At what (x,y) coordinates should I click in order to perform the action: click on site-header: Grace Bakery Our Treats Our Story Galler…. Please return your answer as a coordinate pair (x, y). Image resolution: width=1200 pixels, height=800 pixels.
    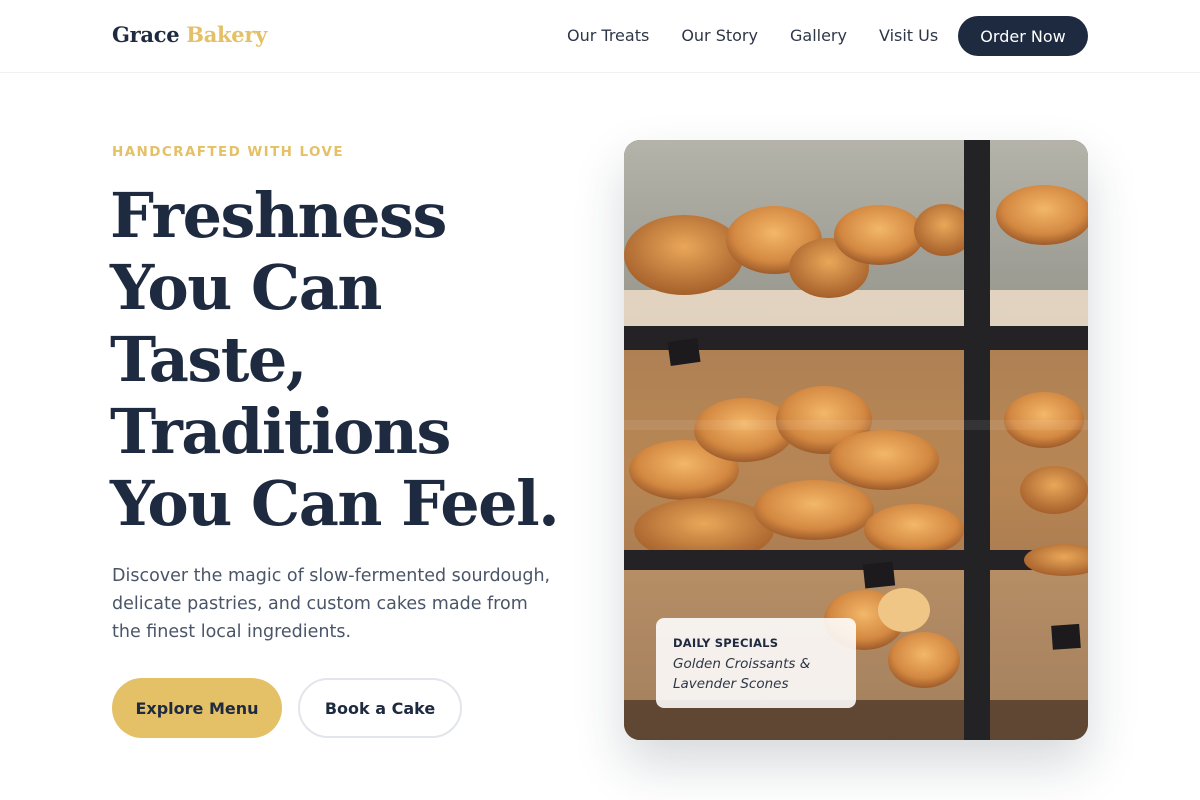
    Looking at the image, I should click on (600, 36).